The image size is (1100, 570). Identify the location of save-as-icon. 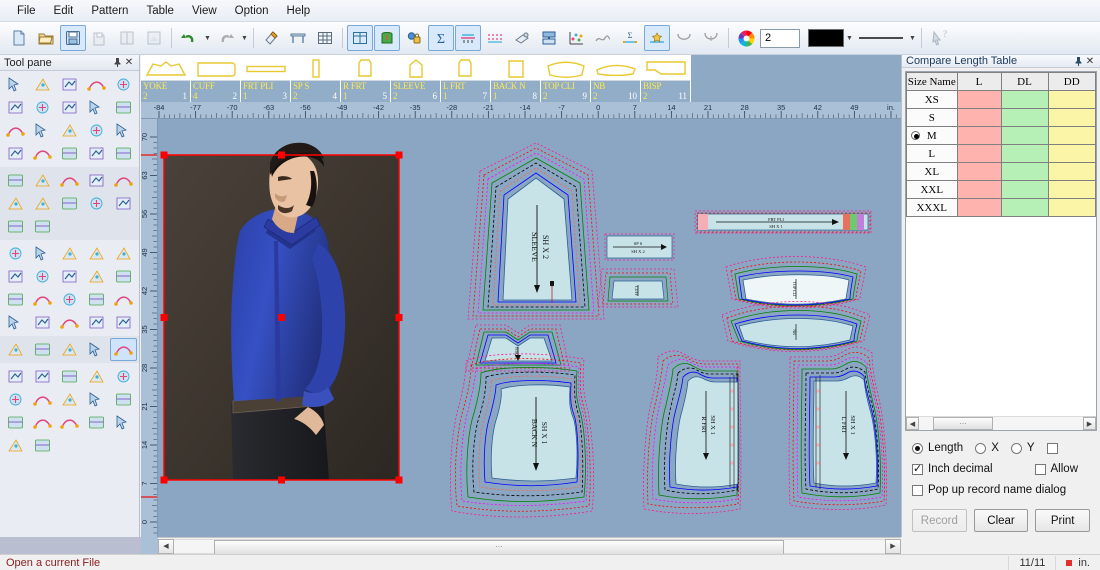
(100, 38).